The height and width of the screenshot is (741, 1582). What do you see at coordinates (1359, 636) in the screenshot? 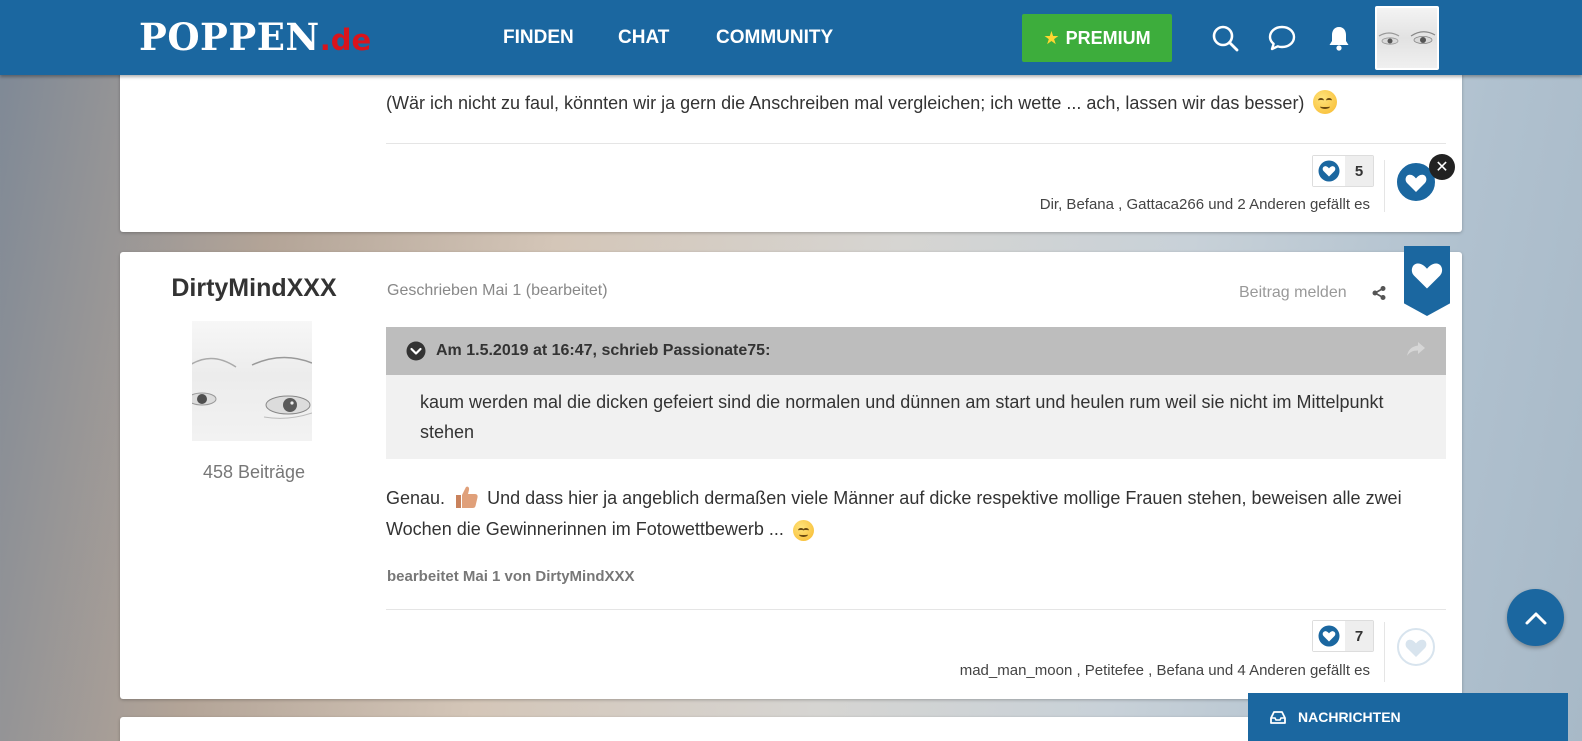
I see `like-count: 7` at bounding box center [1359, 636].